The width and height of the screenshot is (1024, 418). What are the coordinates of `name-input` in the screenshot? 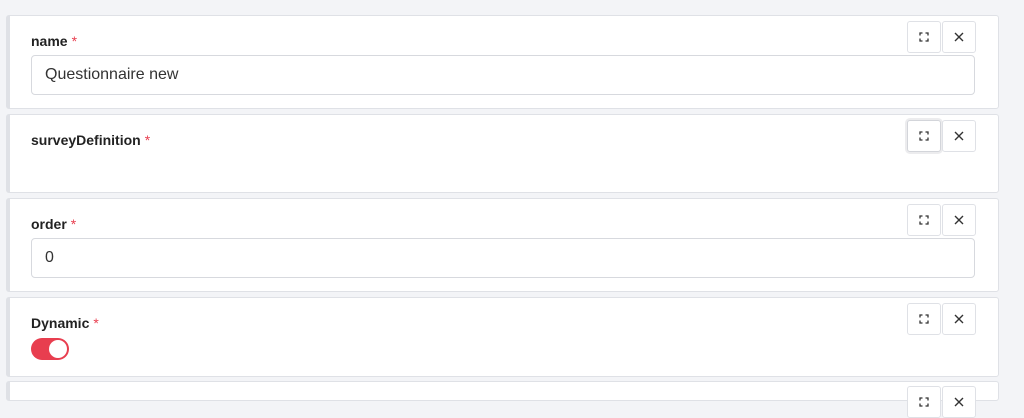 It's located at (503, 75).